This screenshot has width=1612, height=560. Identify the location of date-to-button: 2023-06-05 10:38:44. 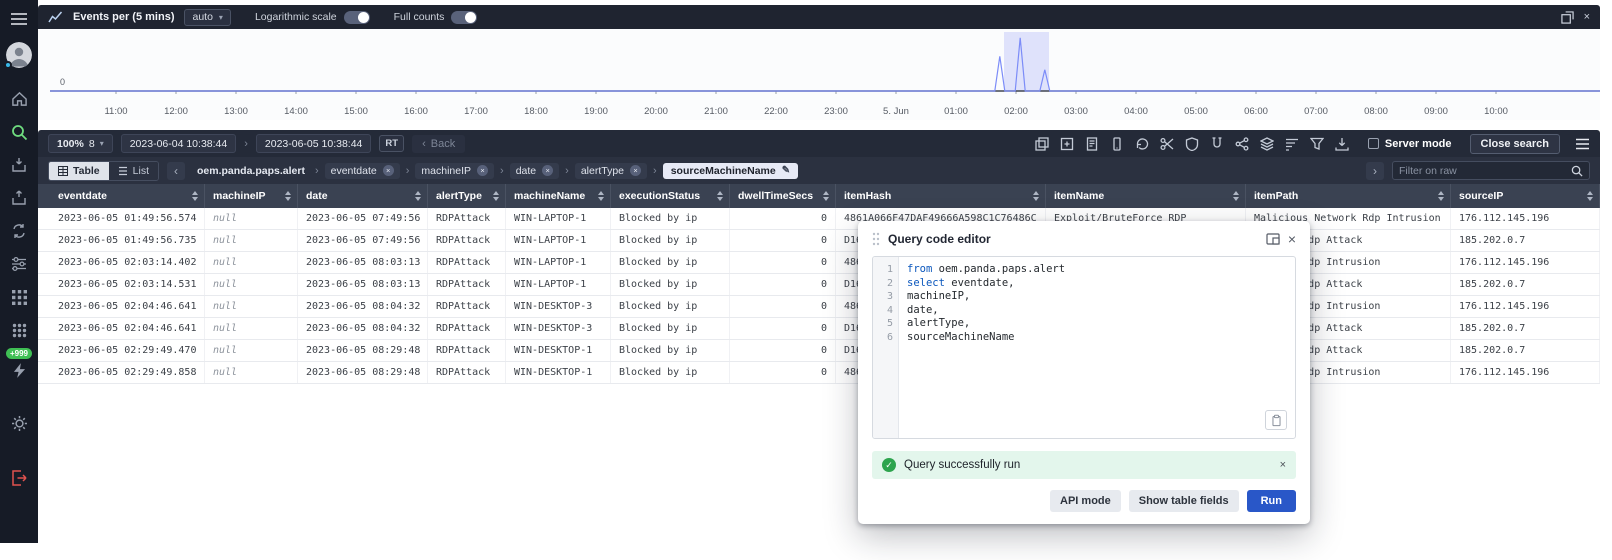
(313, 143).